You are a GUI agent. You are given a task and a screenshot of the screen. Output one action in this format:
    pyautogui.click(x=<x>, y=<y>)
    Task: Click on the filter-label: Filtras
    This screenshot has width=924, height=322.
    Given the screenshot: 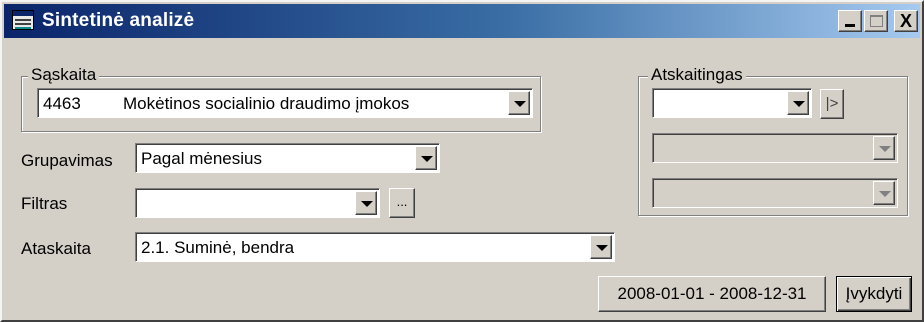 What is the action you would take?
    pyautogui.click(x=44, y=203)
    